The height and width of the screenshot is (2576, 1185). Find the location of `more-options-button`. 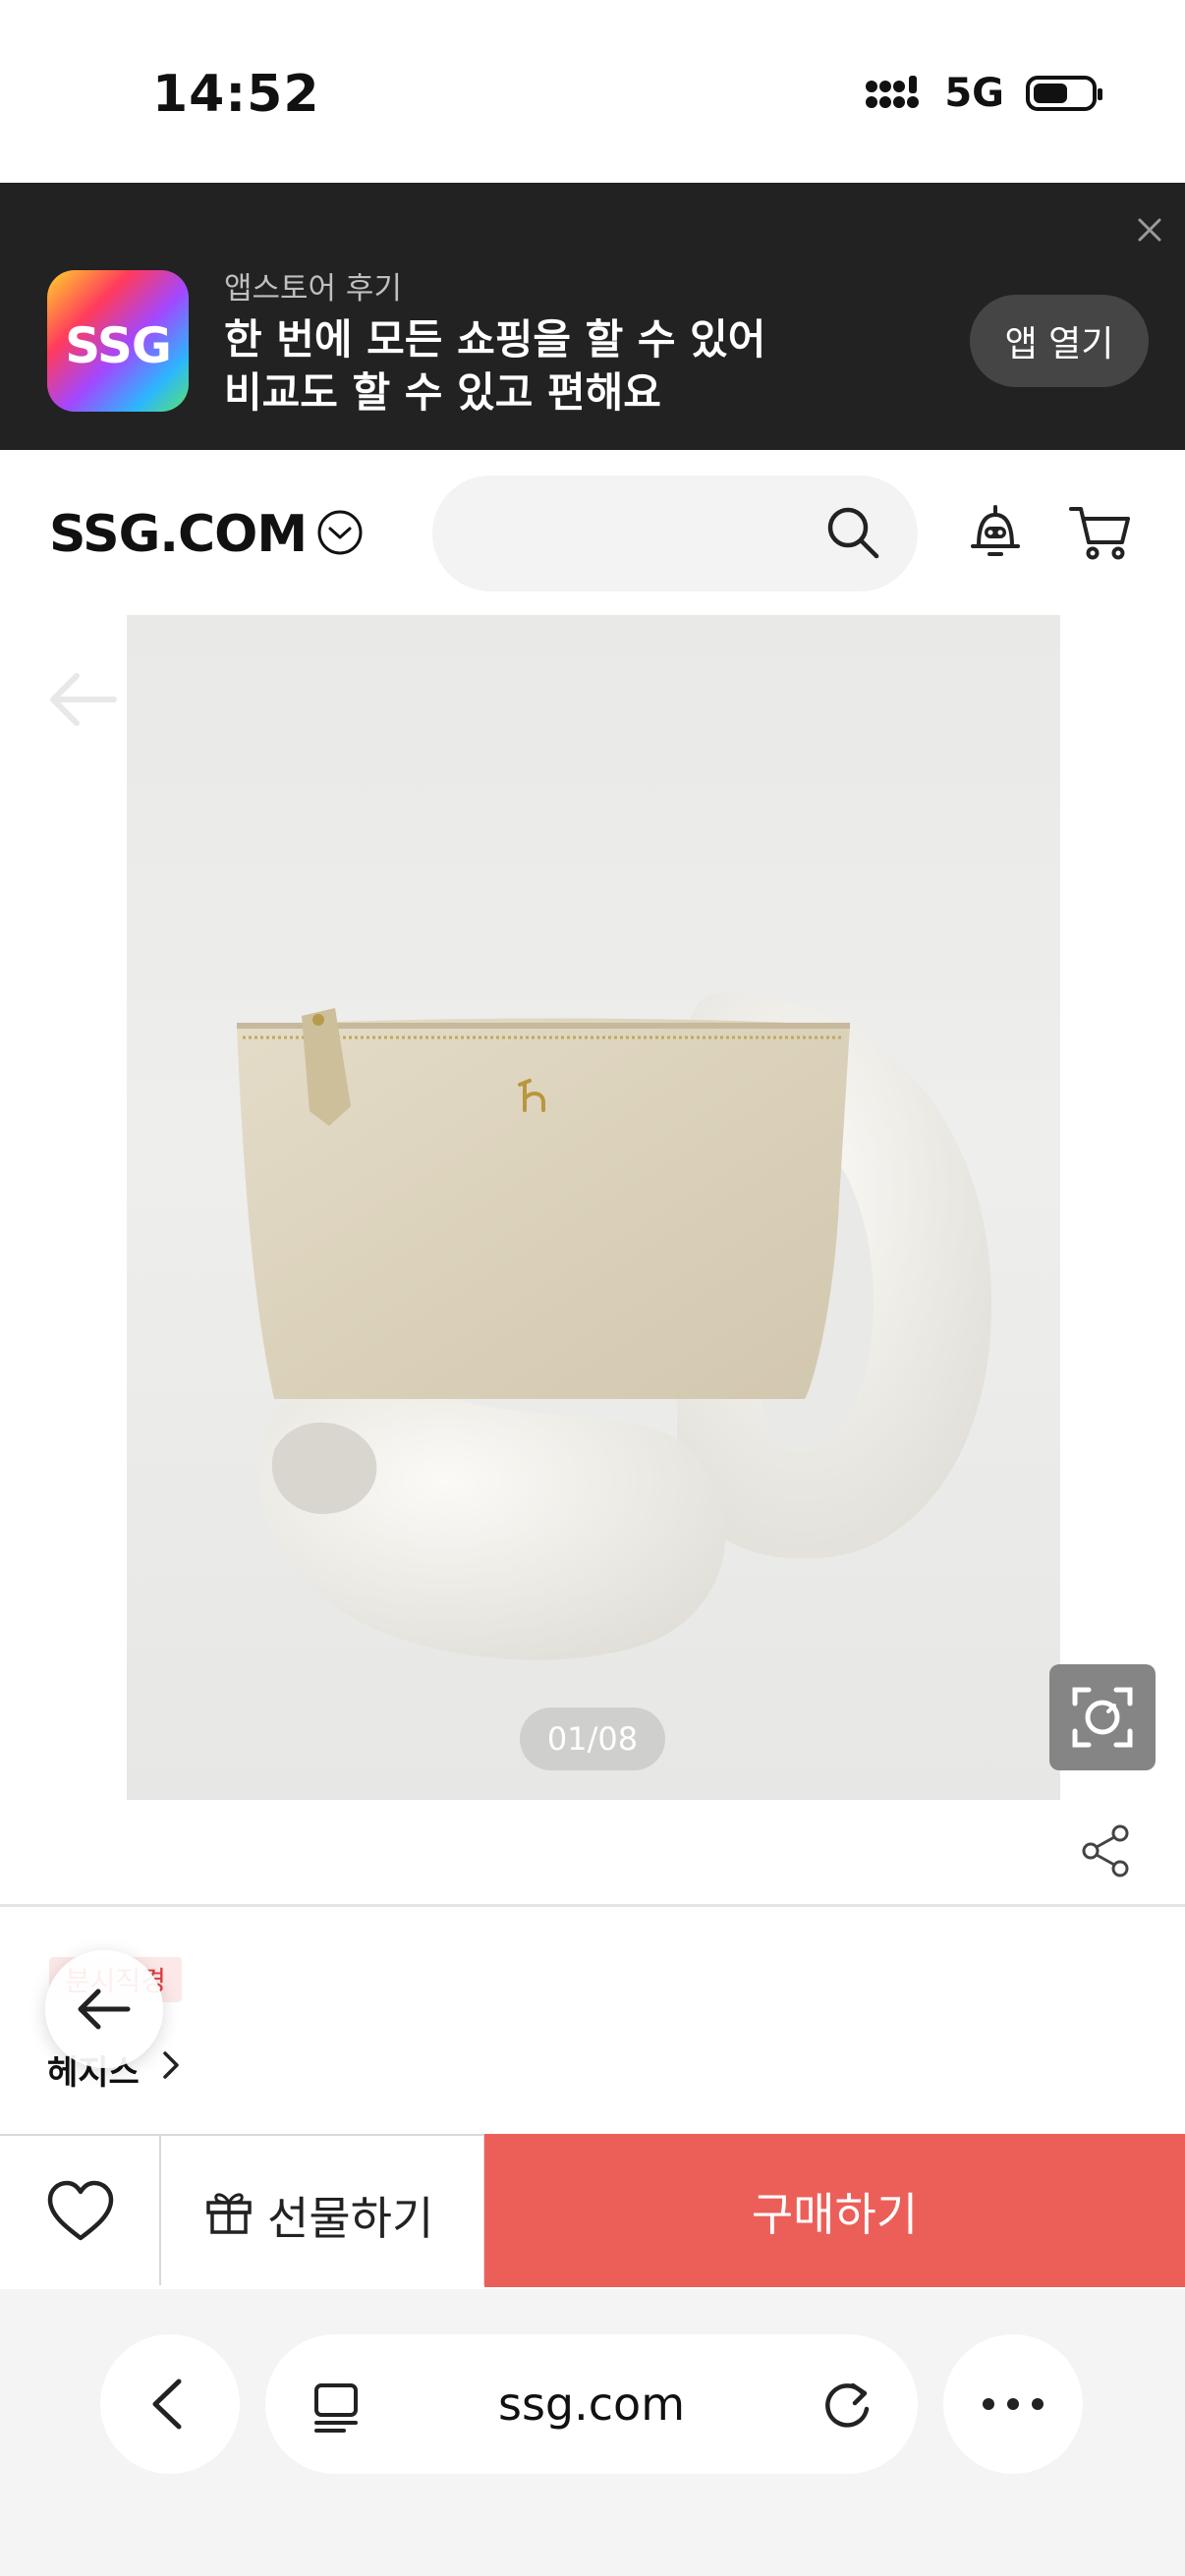

more-options-button is located at coordinates (1013, 2404).